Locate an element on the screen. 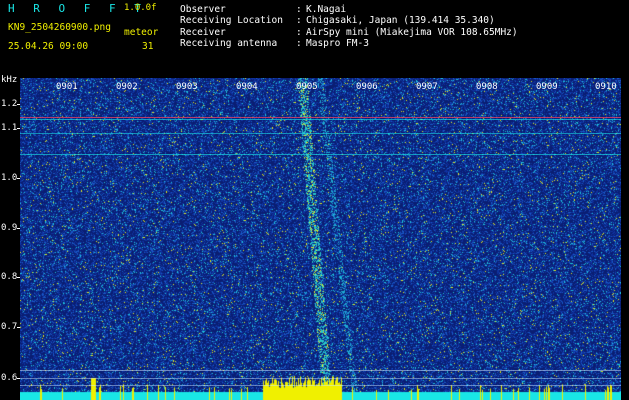 The width and height of the screenshot is (629, 400). y-tick-label: 0.9 is located at coordinates (9, 228).